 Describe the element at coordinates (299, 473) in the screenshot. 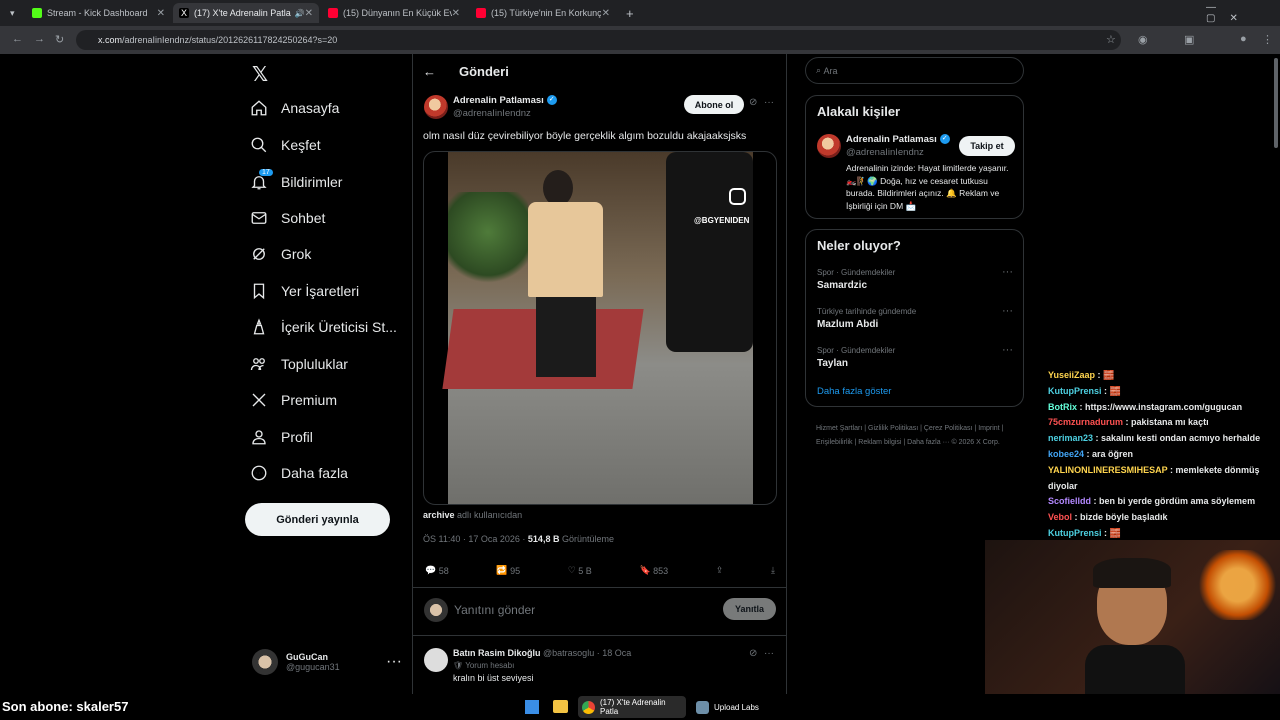

I see `sidebar-item-more: Daha fazla` at that location.